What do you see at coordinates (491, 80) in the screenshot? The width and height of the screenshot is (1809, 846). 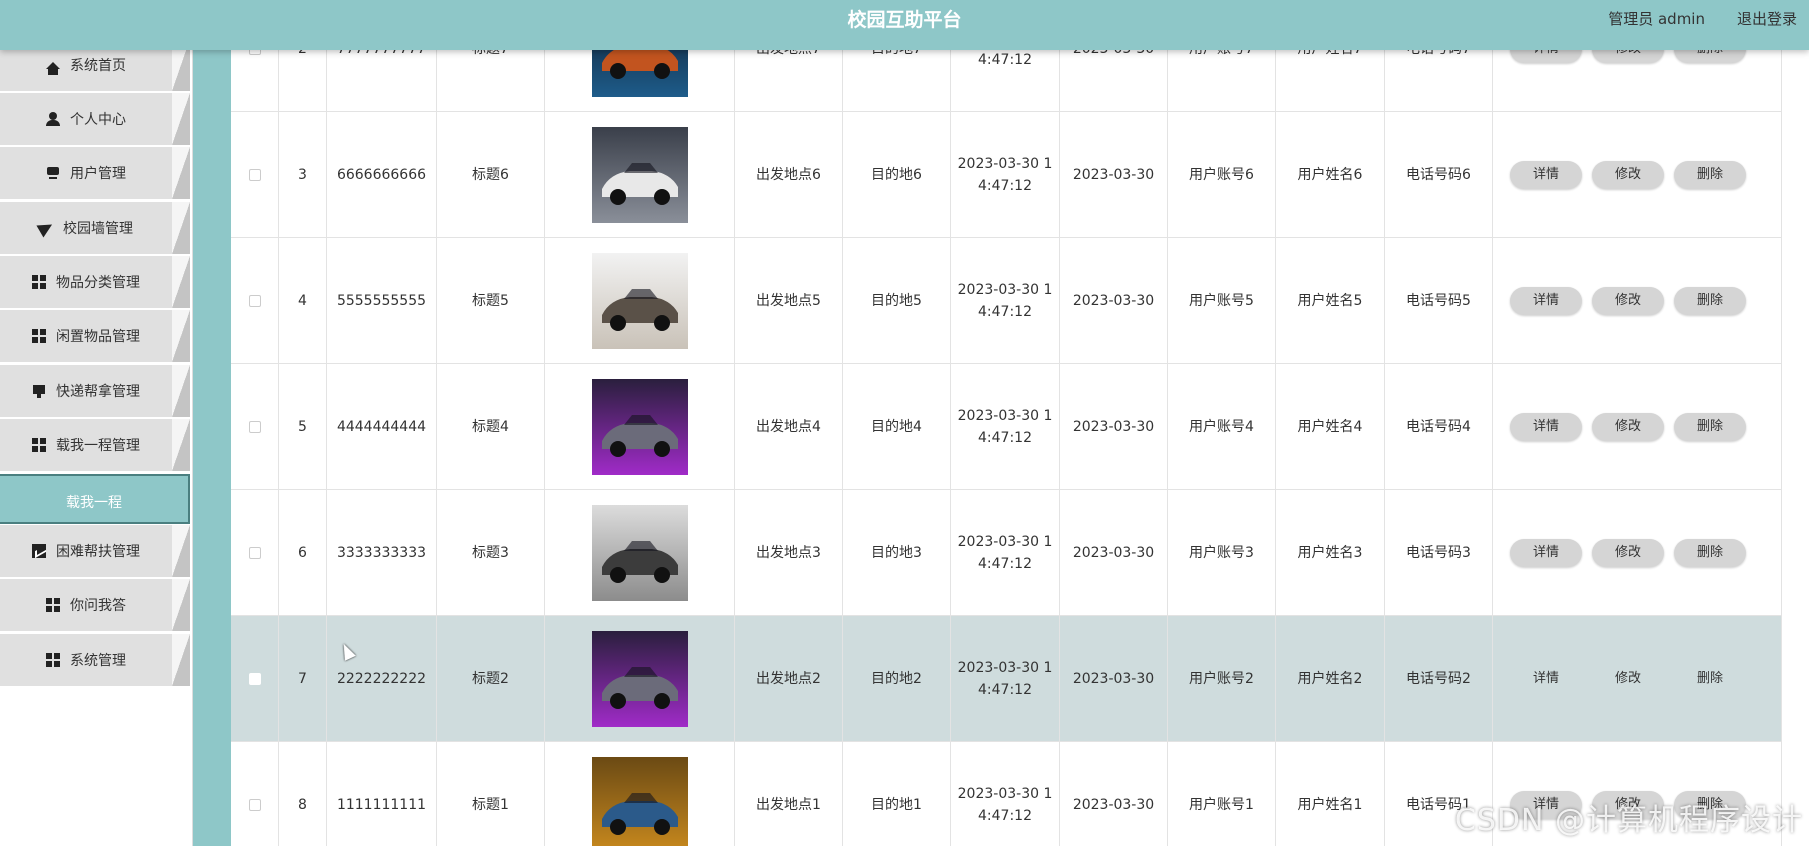 I see `title-cell: 标题7` at bounding box center [491, 80].